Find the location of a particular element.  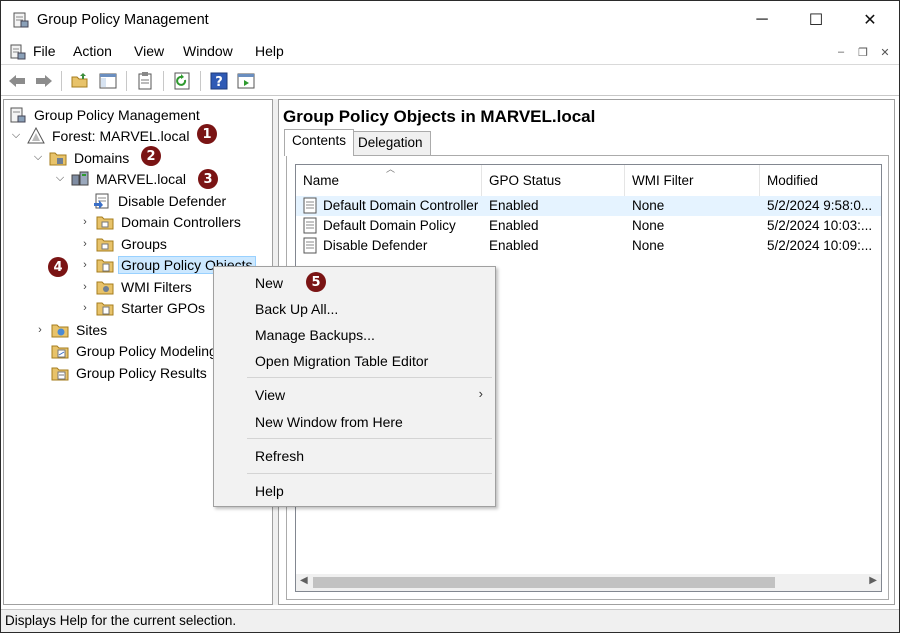

tree-item-domains: ⌵ Domains is located at coordinates (81, 157).